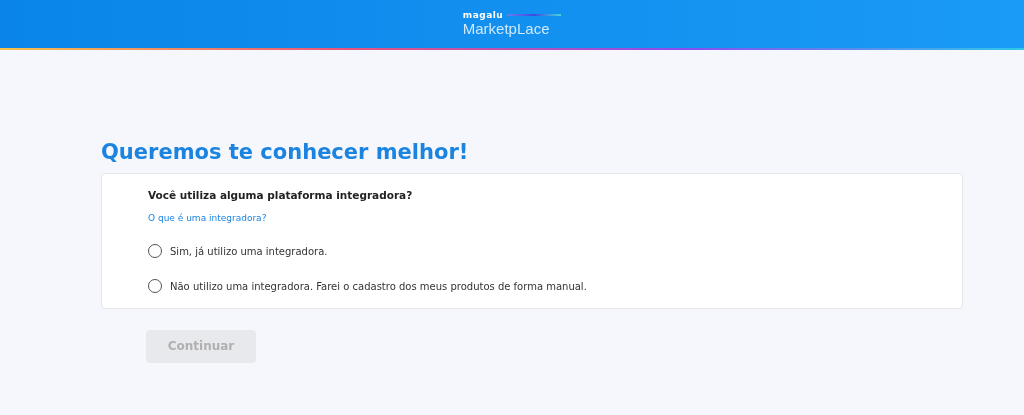  What do you see at coordinates (207, 218) in the screenshot?
I see `help-link: O que é uma integradora?` at bounding box center [207, 218].